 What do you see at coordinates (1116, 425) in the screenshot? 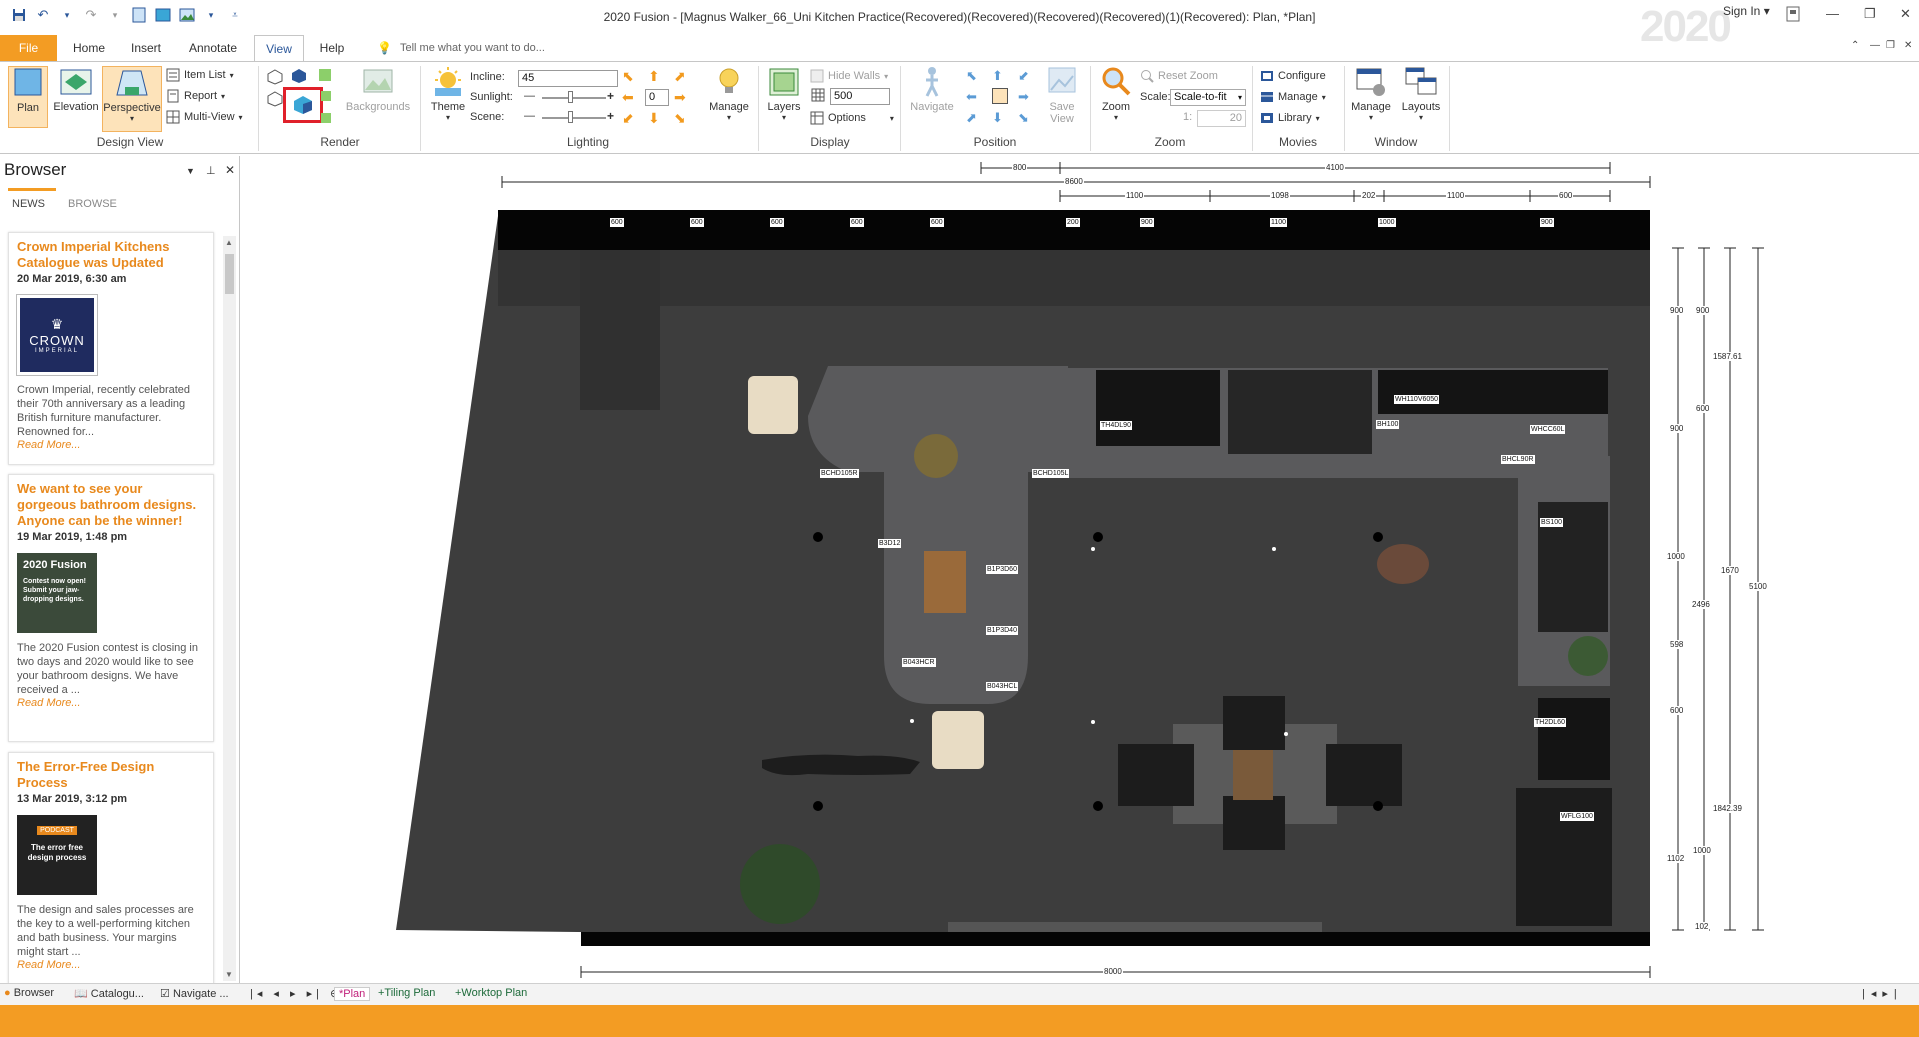
I see `unit-label: TH4DL90` at bounding box center [1116, 425].